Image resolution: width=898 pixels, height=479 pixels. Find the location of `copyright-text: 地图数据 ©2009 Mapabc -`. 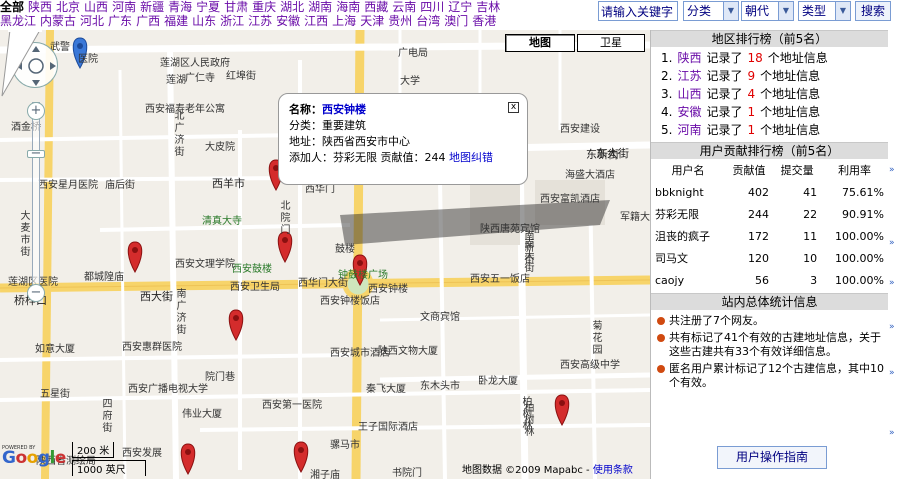

copyright-text: 地图数据 ©2009 Mapabc - is located at coordinates (526, 470).